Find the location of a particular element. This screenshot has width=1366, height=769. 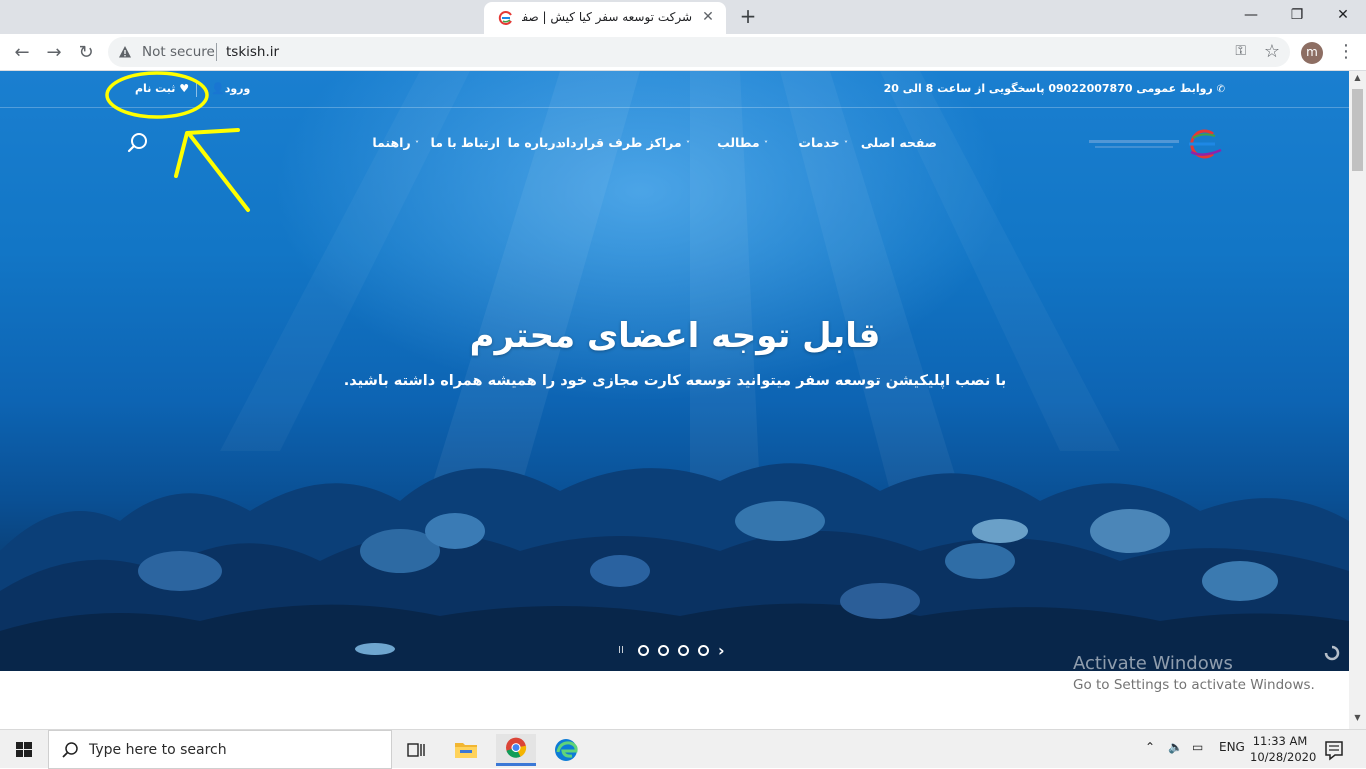

restore-button: ❐ is located at coordinates (1297, 15).